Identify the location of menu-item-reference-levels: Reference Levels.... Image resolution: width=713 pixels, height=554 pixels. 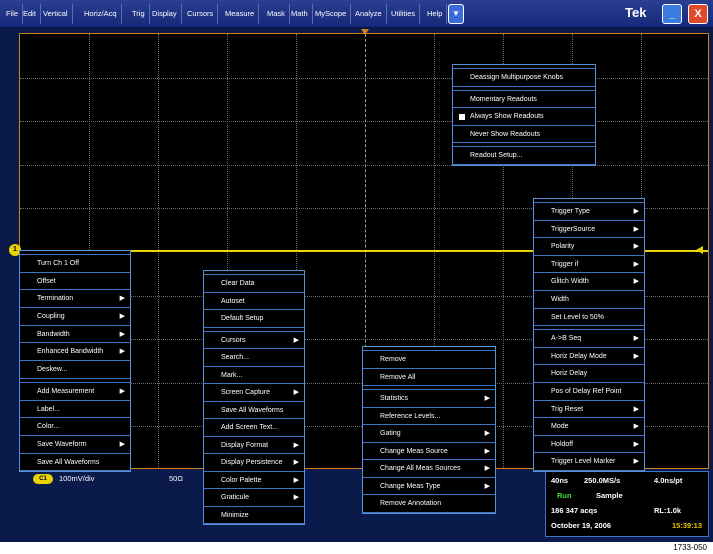
(429, 416).